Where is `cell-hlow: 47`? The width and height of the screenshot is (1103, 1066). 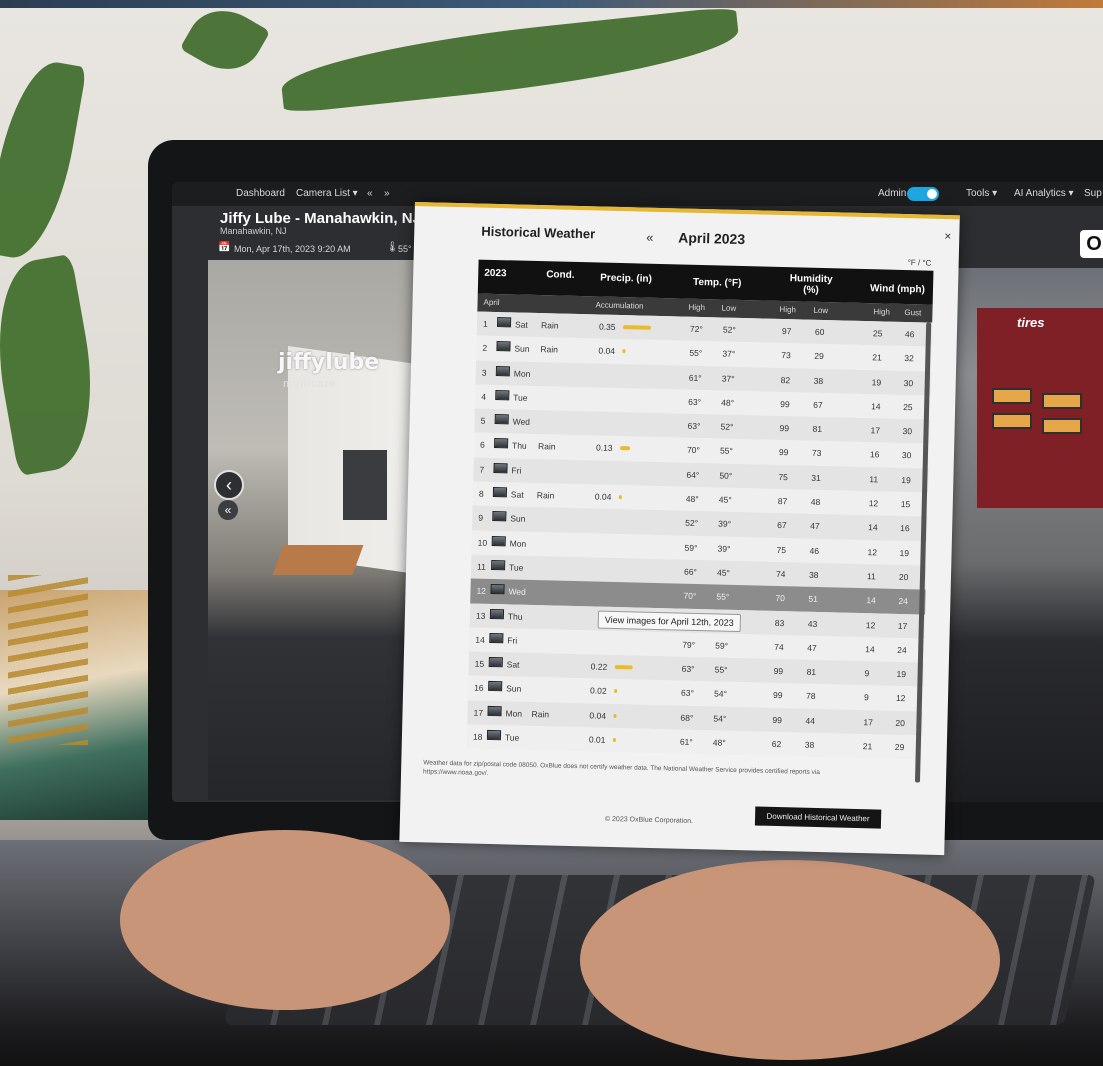
cell-hlow: 47 is located at coordinates (815, 526).